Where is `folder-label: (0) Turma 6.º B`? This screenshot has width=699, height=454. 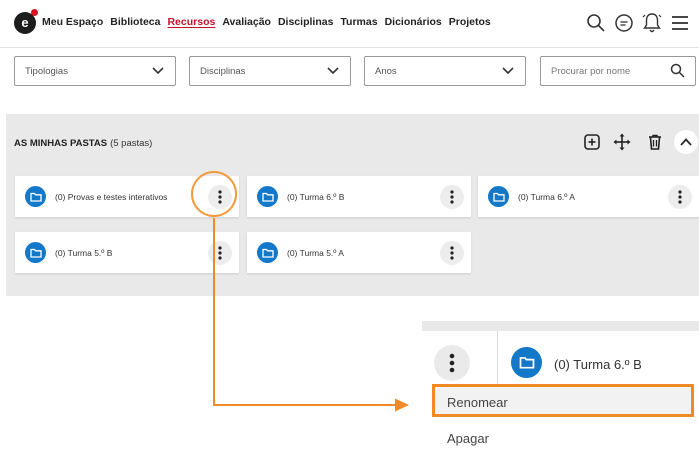 folder-label: (0) Turma 6.º B is located at coordinates (598, 364).